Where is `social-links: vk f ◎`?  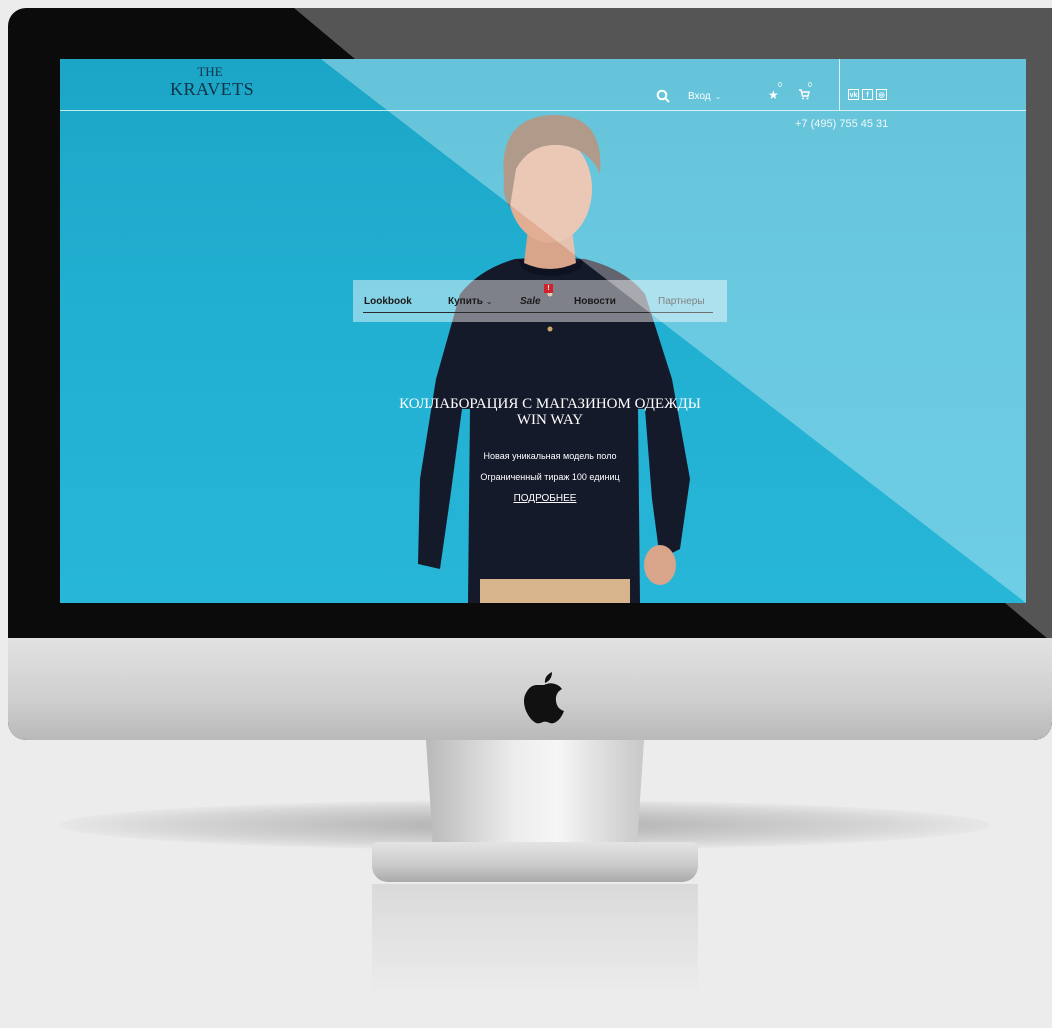
social-links: vk f ◎ is located at coordinates (867, 94).